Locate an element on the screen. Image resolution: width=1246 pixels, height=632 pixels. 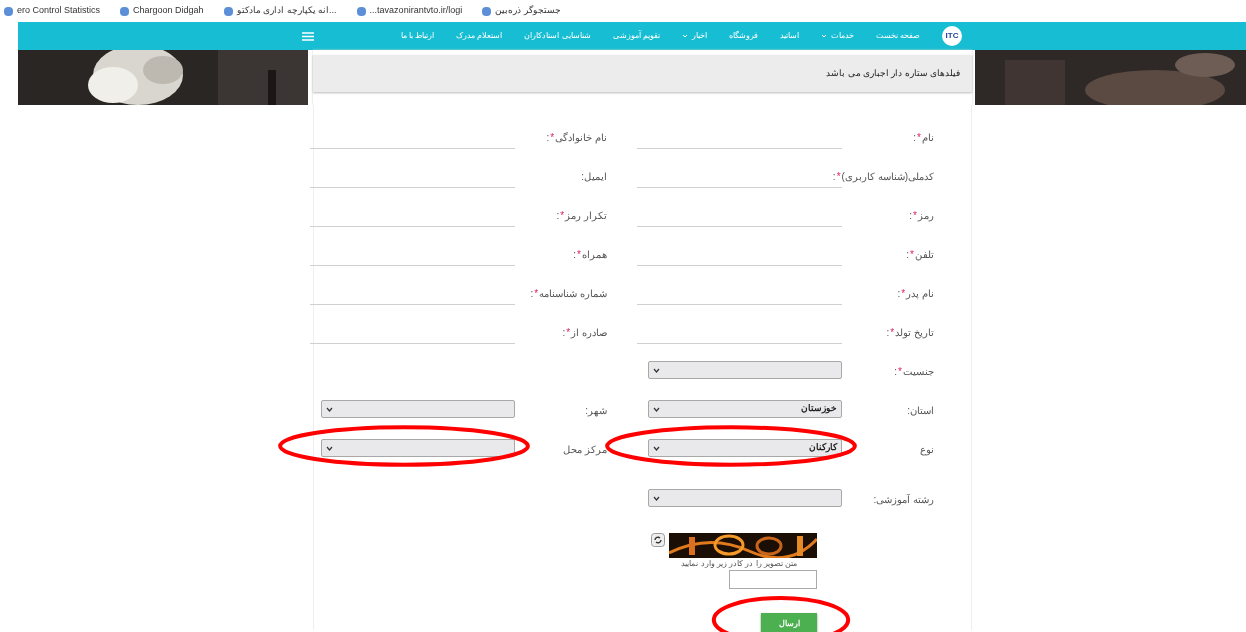
field-label: کدملی(شناسه کاربری) is located at coordinates (887, 177).